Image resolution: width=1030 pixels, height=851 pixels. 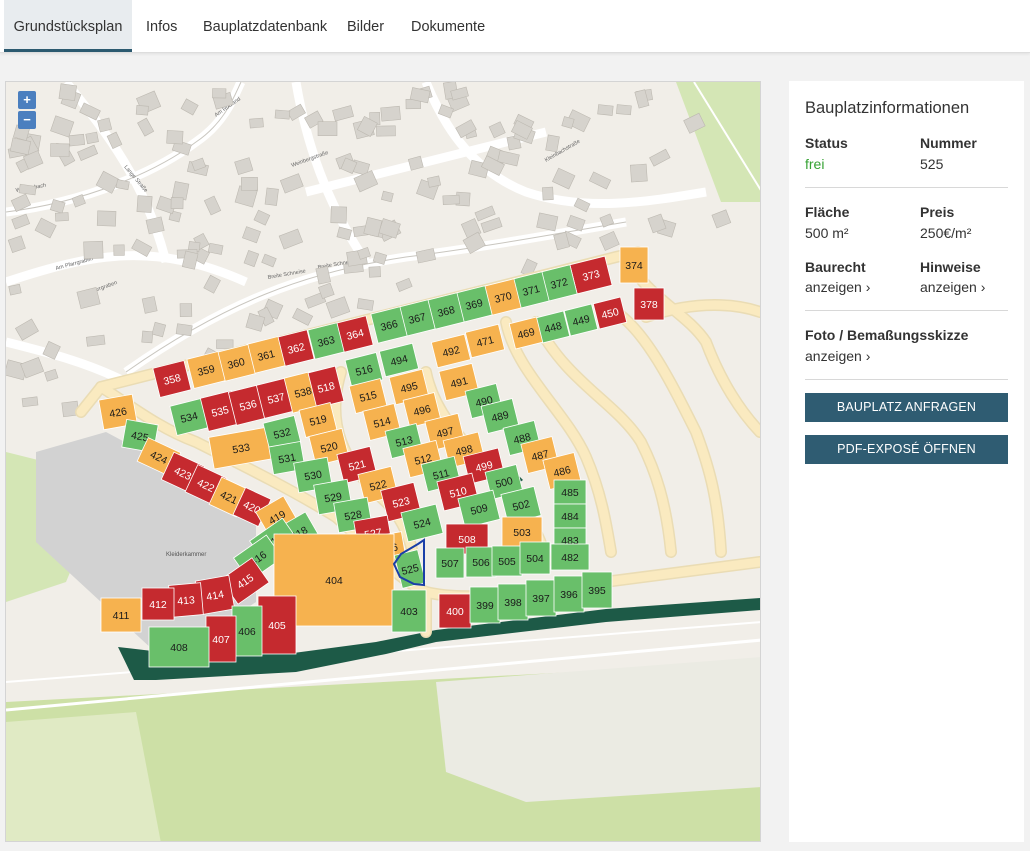 What do you see at coordinates (837, 287) in the screenshot?
I see `baurecht-link: anzeigen ›` at bounding box center [837, 287].